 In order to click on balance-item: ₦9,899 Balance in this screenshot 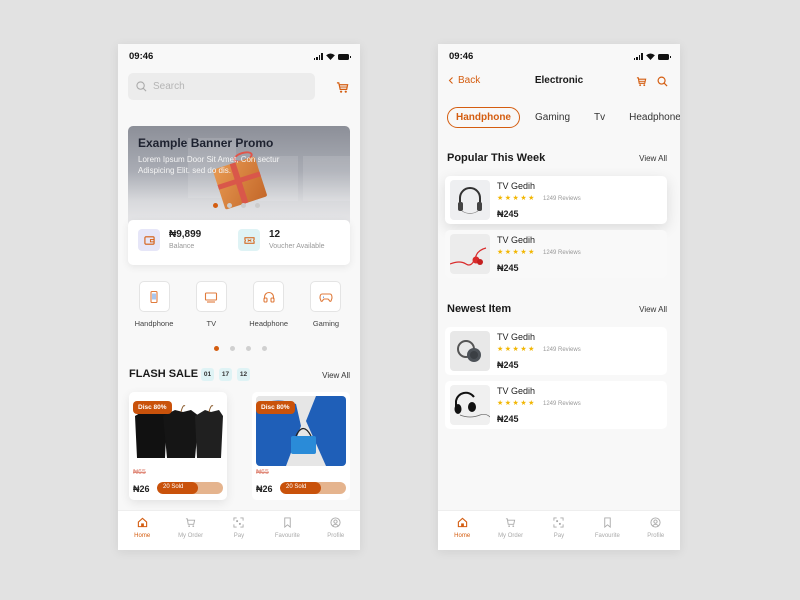, I will do `click(169, 240)`.